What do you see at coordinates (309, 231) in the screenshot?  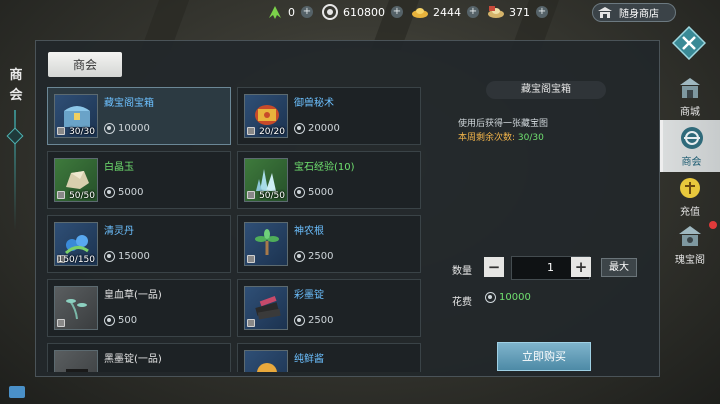 I see `item-name: 神农根` at bounding box center [309, 231].